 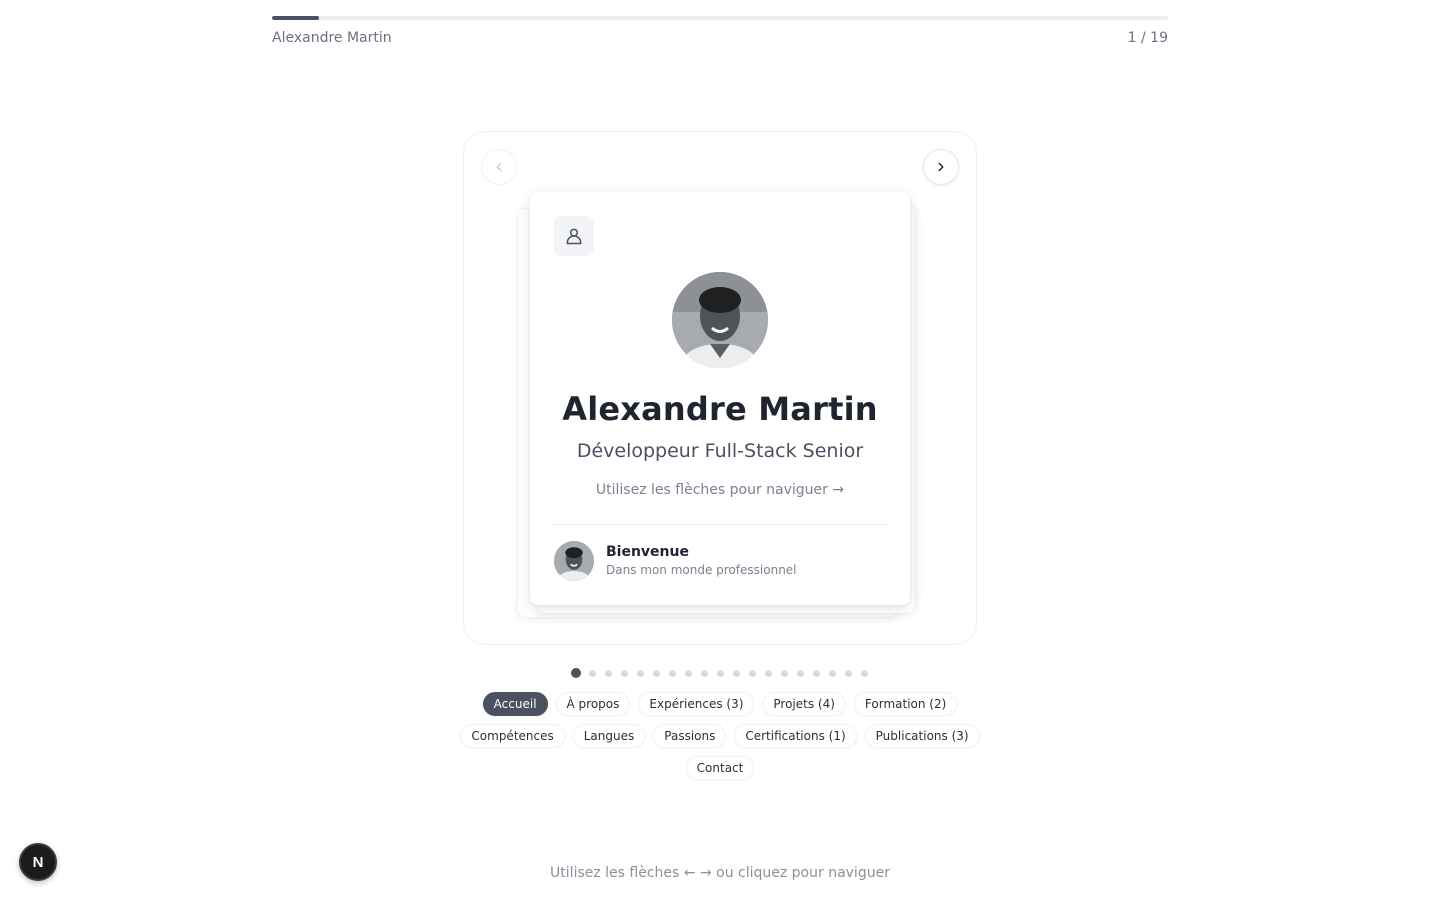 What do you see at coordinates (922, 736) in the screenshot?
I see `section-chip: Publications (3)` at bounding box center [922, 736].